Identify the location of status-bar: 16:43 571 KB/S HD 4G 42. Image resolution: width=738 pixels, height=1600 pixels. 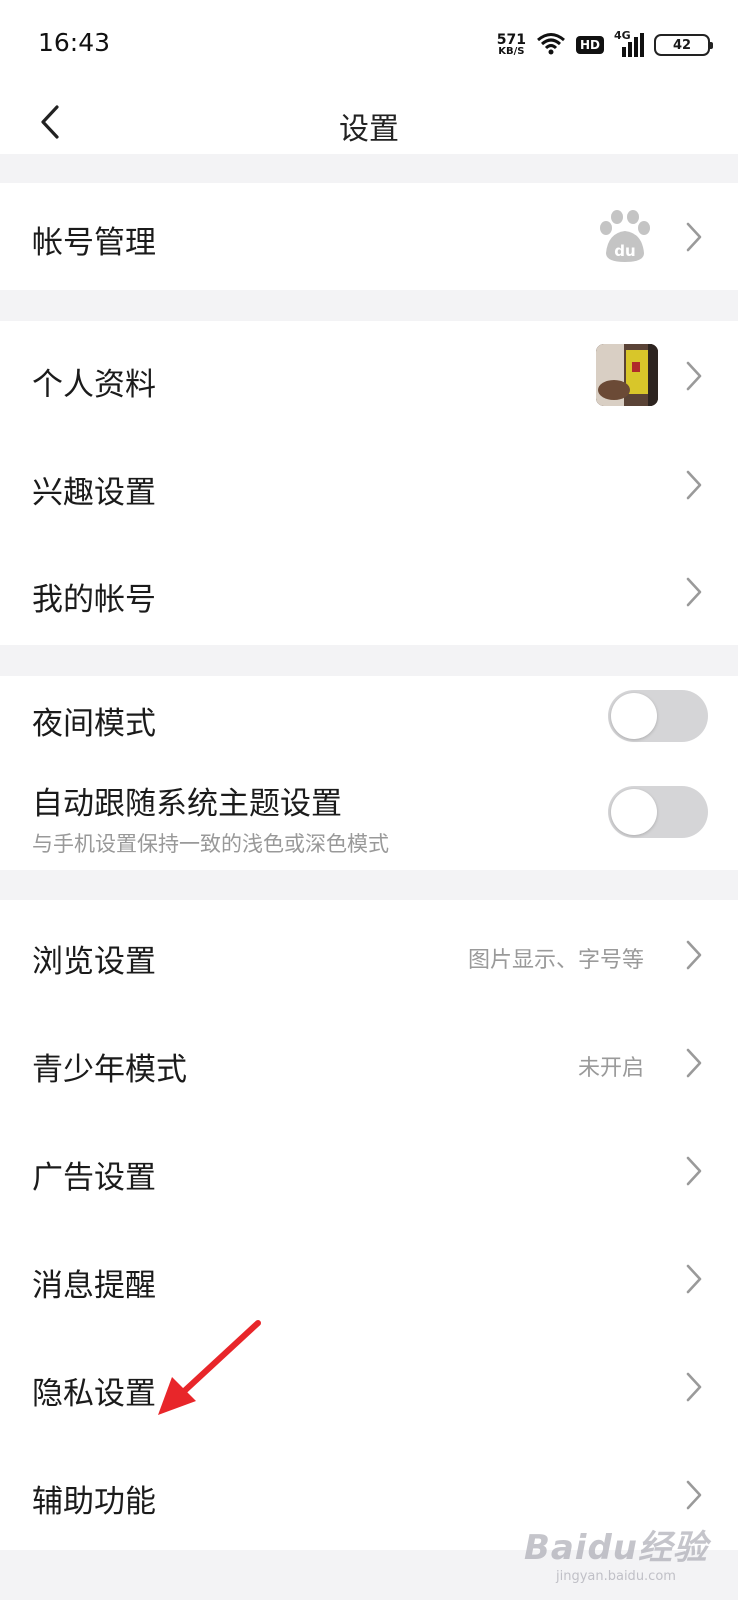
(369, 45).